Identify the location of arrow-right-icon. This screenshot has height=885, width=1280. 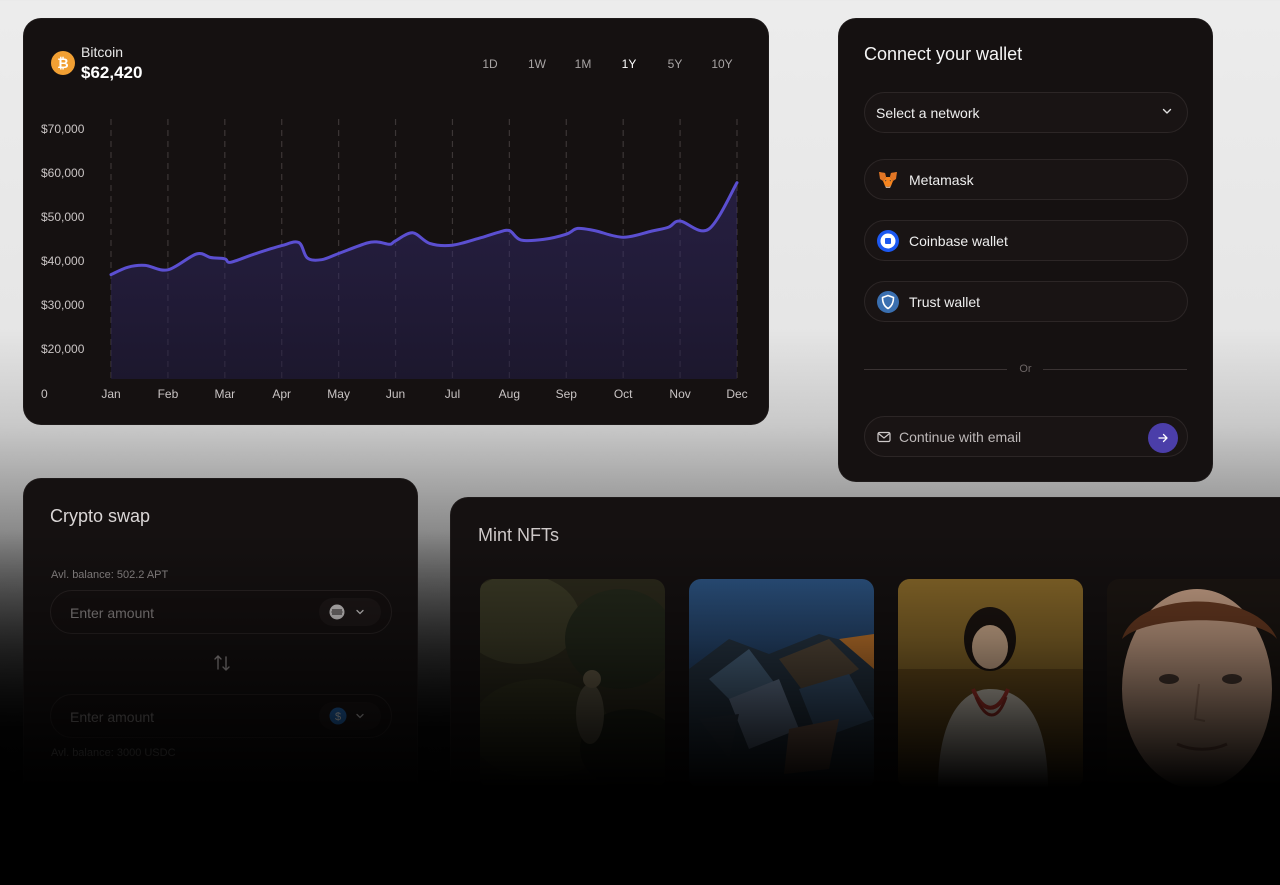
(1163, 438).